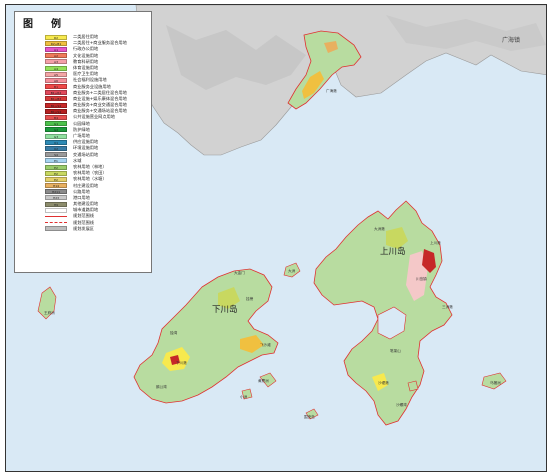  What do you see at coordinates (379, 229) in the screenshot?
I see `place-label: 大洲港` at bounding box center [379, 229].